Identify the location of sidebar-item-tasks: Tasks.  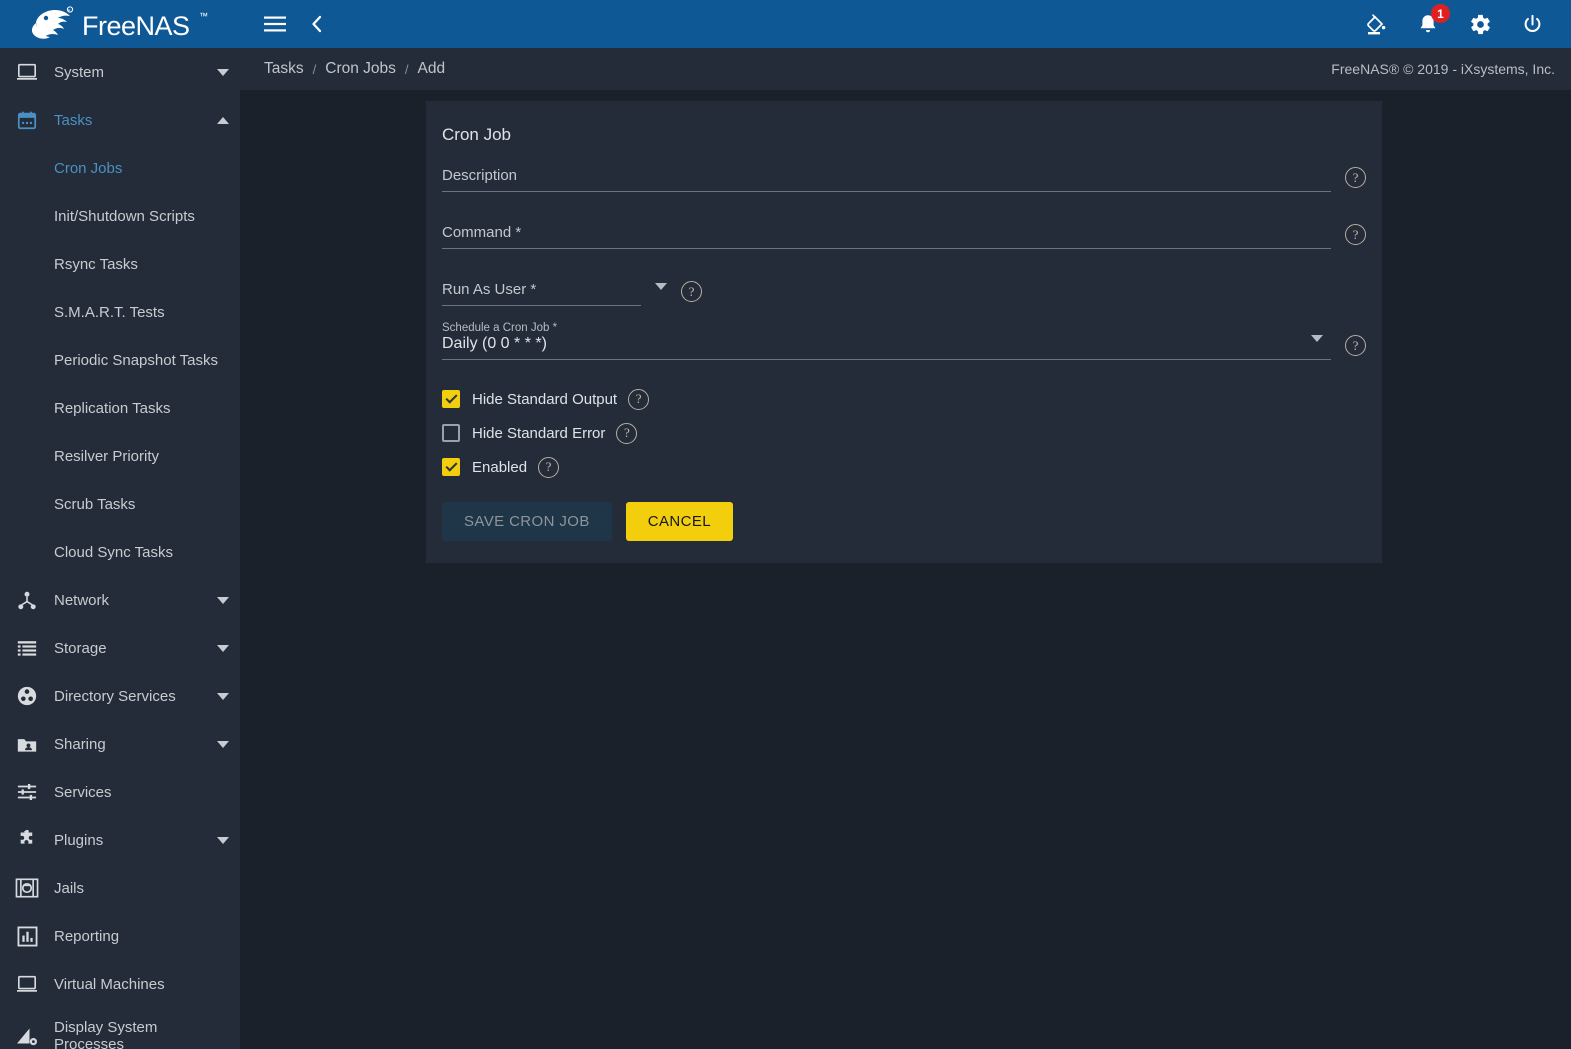
(120, 120).